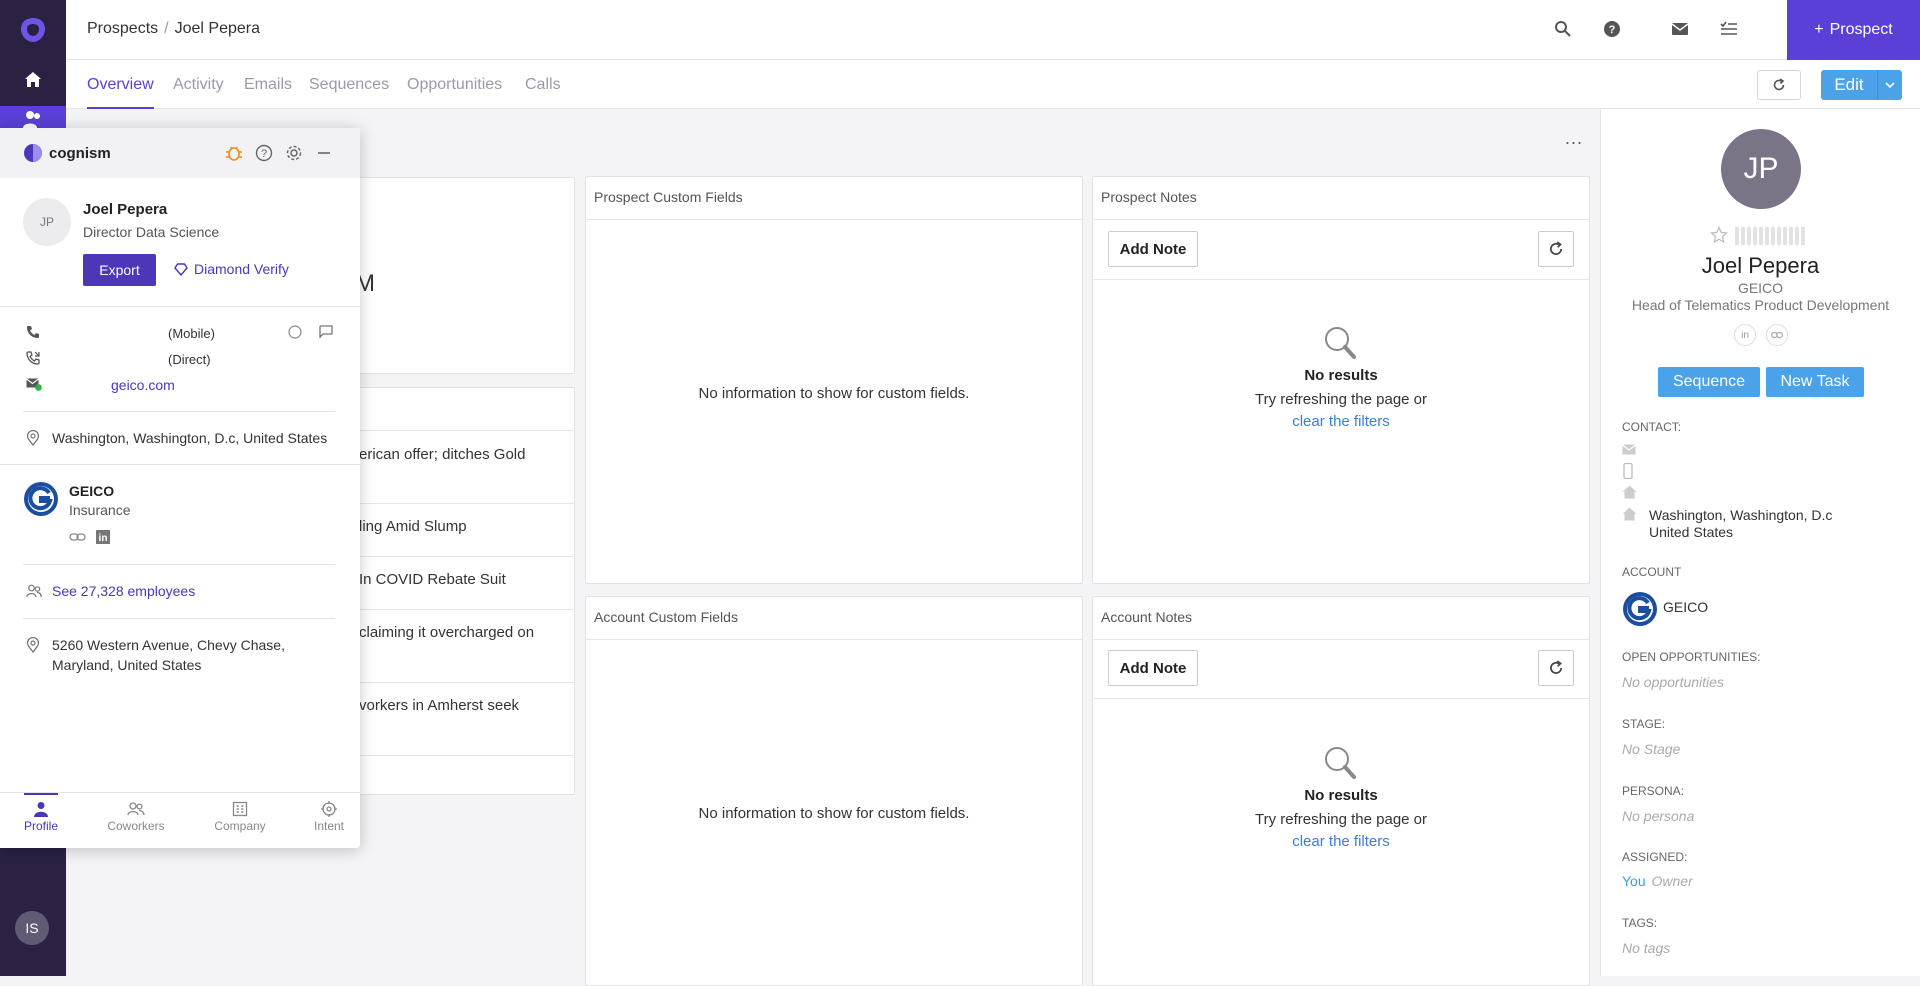  I want to click on stage-label: STAGE:, so click(1644, 724).